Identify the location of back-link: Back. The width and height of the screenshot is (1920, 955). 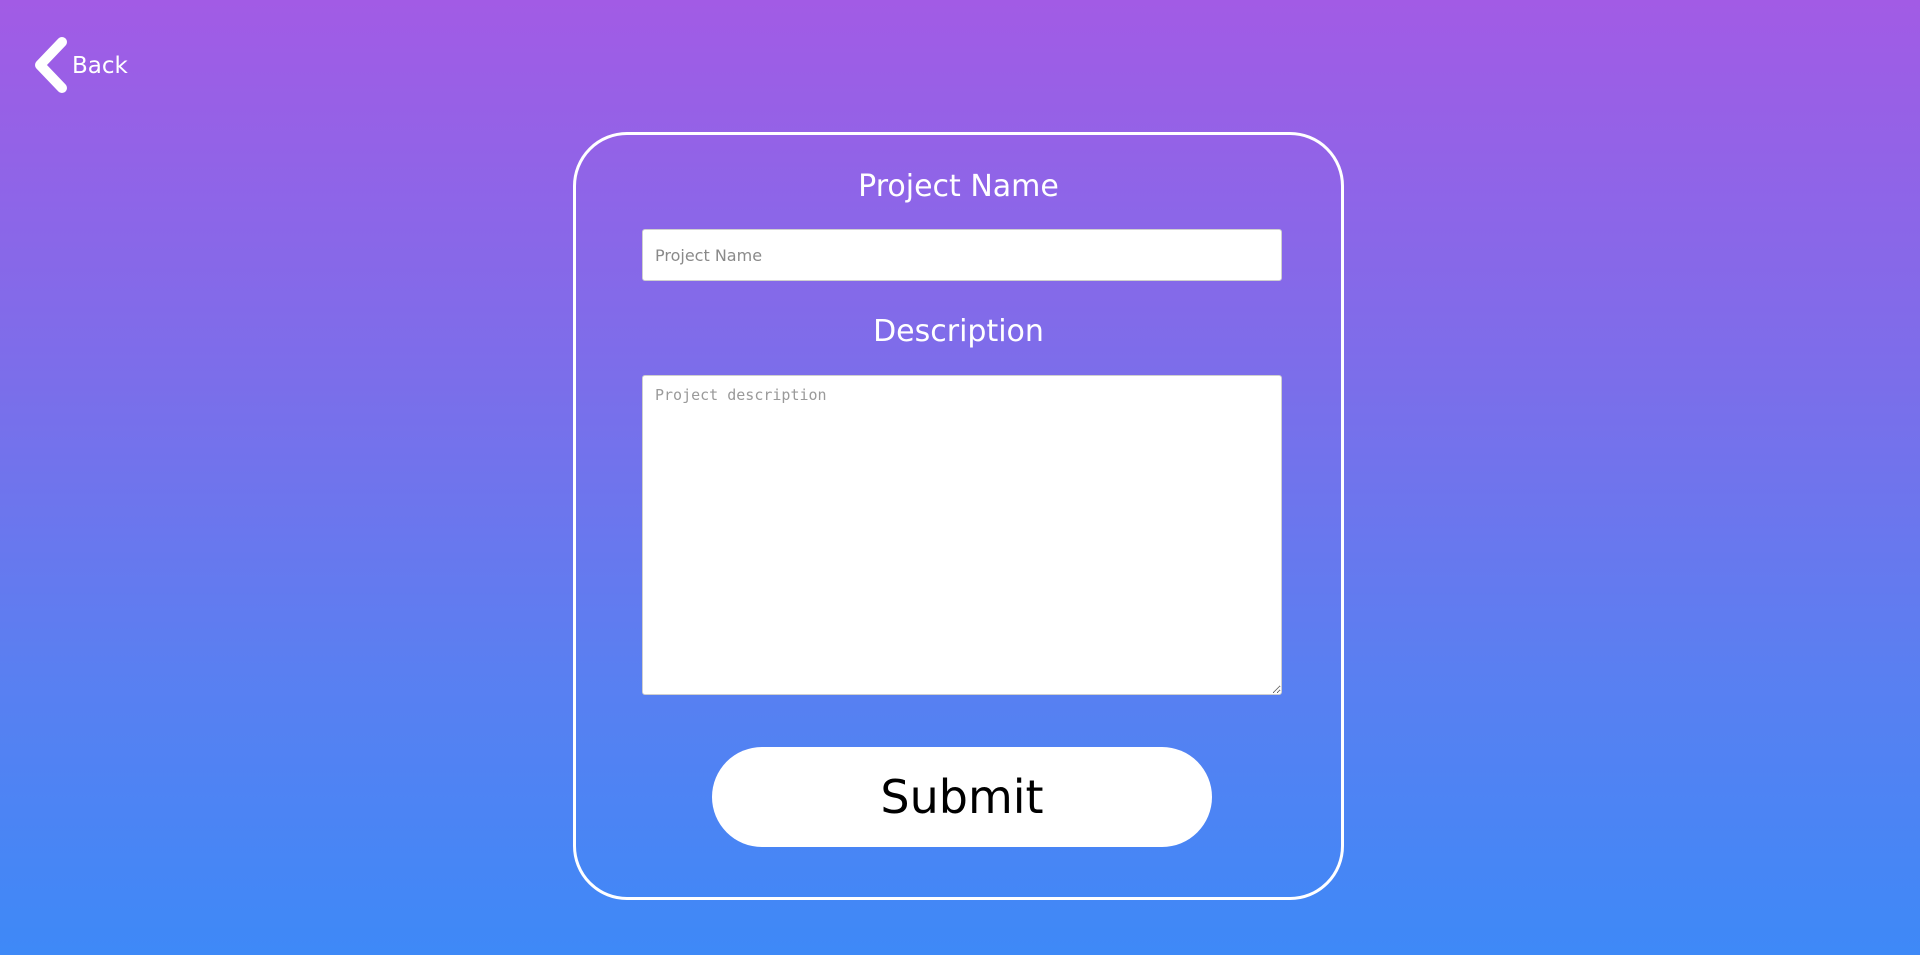
(80, 65).